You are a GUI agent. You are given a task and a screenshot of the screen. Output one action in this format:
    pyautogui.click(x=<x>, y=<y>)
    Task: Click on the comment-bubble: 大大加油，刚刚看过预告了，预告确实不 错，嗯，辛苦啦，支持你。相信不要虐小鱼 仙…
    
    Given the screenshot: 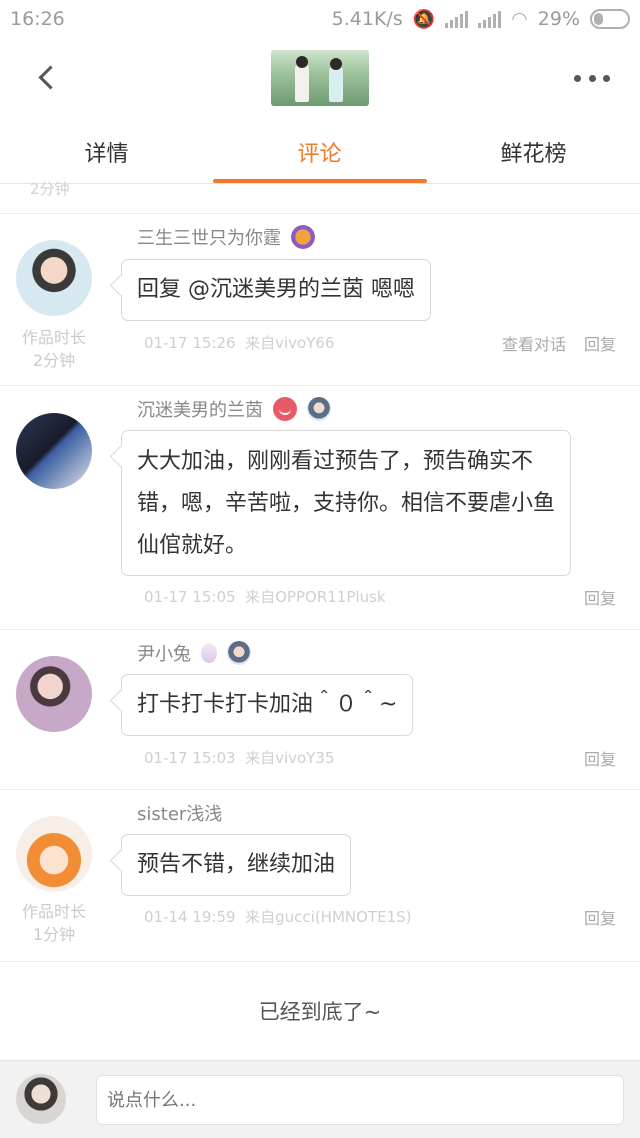 What is the action you would take?
    pyautogui.click(x=346, y=503)
    